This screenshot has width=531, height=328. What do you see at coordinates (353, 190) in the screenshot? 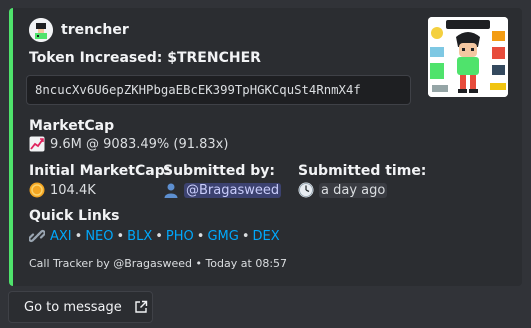
I see `submitted-timestamp: a day ago` at bounding box center [353, 190].